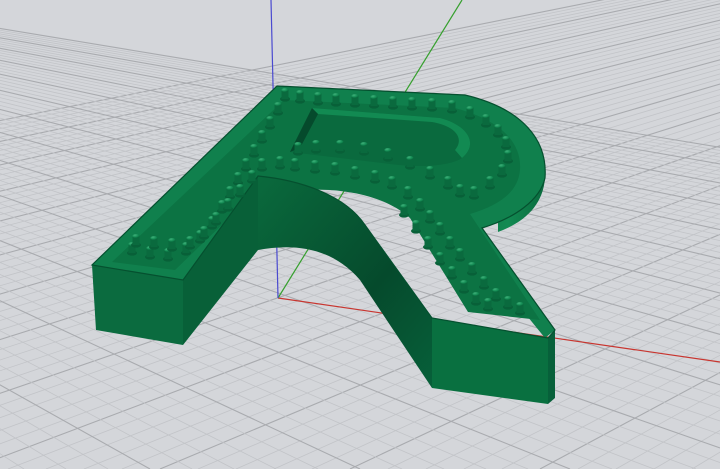 Image resolution: width=720 pixels, height=469 pixels. Describe the element at coordinates (12, 461) in the screenshot. I see `grid-minor-line` at that location.